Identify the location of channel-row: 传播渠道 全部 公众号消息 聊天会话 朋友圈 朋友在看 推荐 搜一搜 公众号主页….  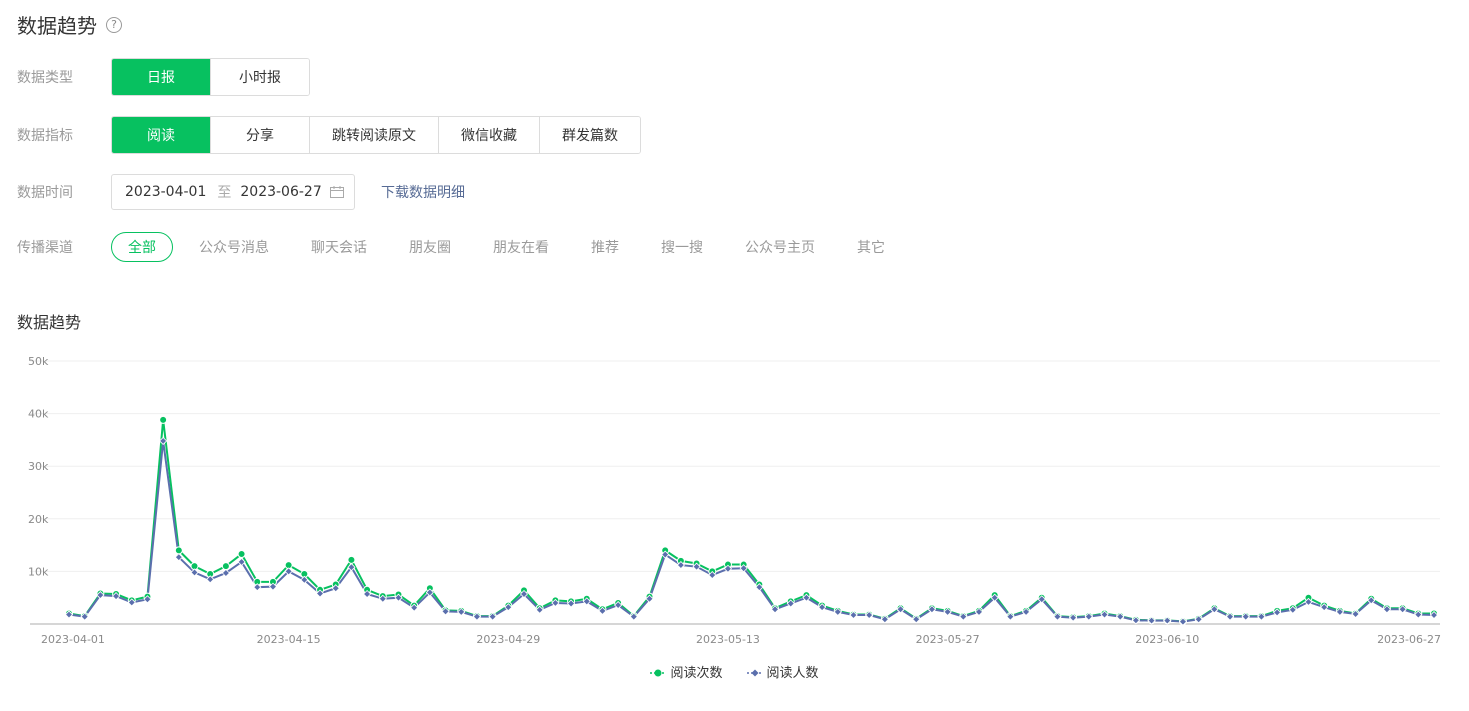
(451, 247).